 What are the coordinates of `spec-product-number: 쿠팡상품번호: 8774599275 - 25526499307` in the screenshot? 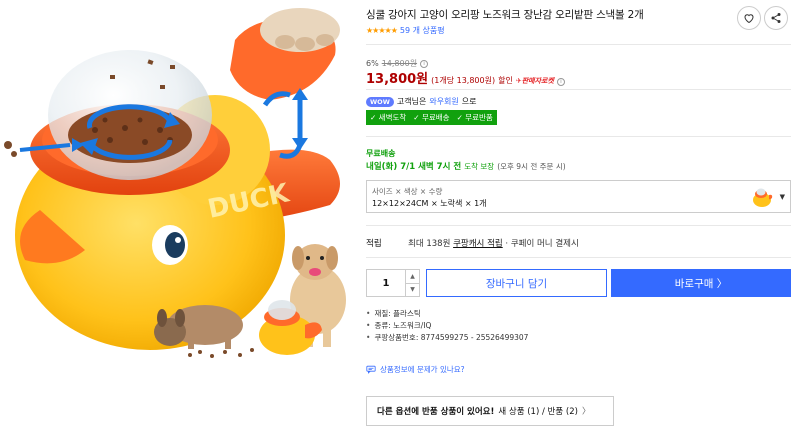 It's located at (447, 338).